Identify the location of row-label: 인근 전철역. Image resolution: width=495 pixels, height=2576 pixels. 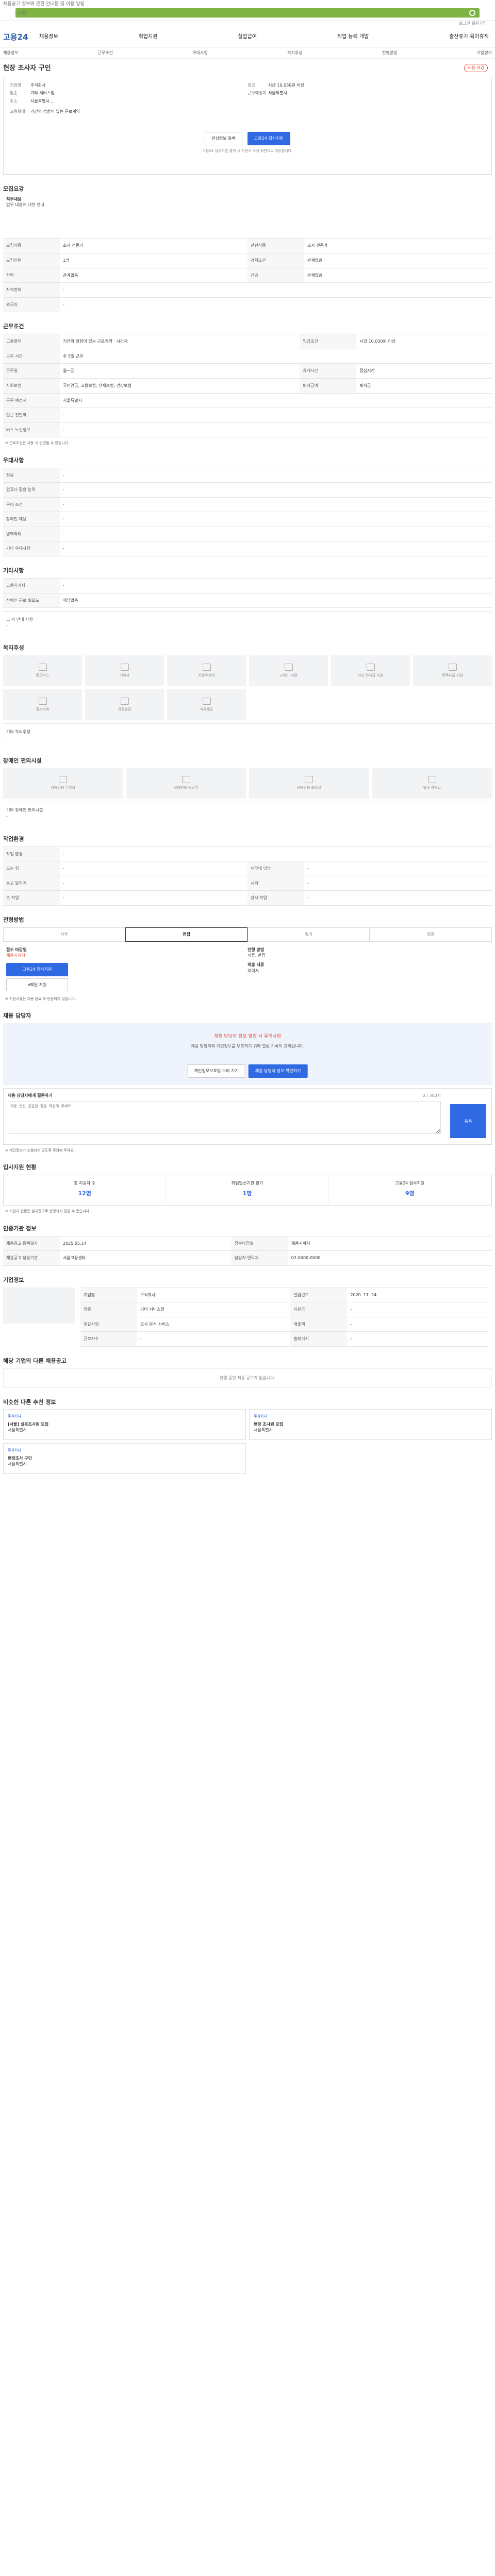
(31, 415).